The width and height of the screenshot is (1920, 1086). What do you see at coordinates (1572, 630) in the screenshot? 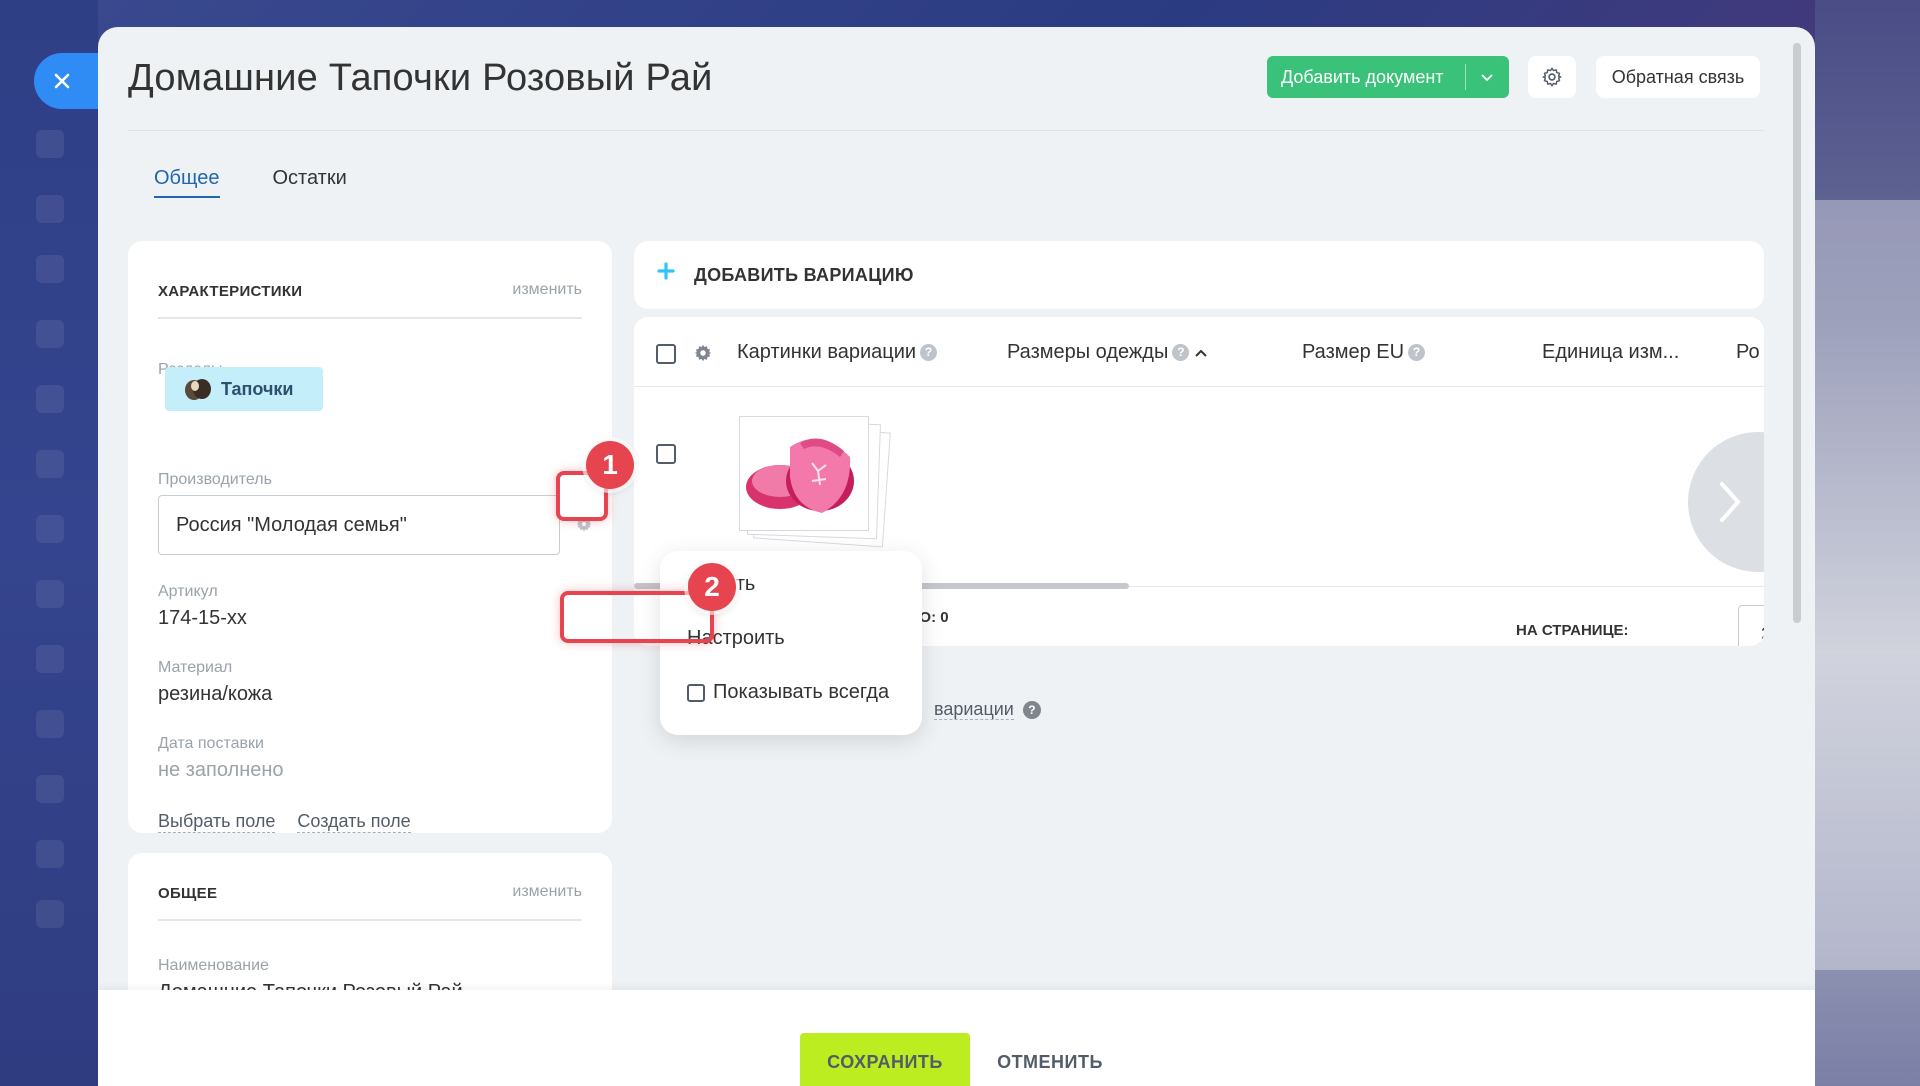
I see `per-page-label: НА СТРАНИЦЕ:` at bounding box center [1572, 630].